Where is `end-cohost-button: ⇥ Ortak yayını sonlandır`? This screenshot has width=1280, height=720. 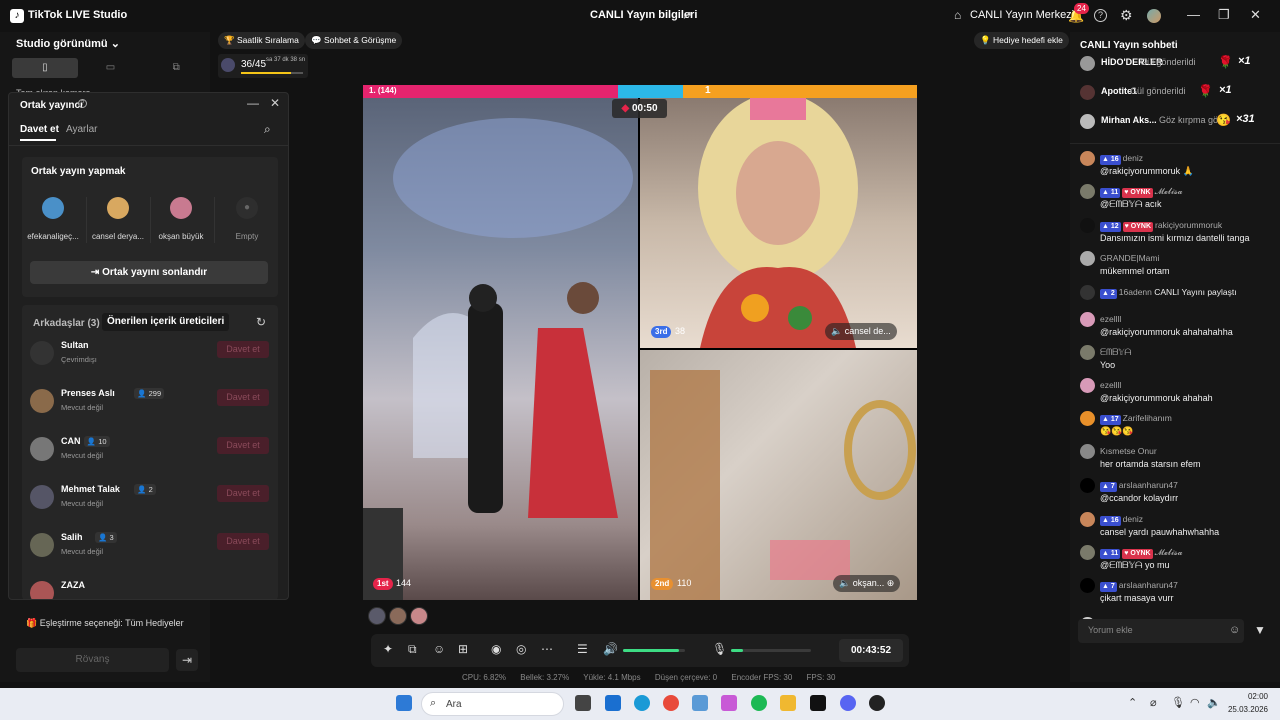
end-cohost-button: ⇥ Ortak yayını sonlandır is located at coordinates (149, 272).